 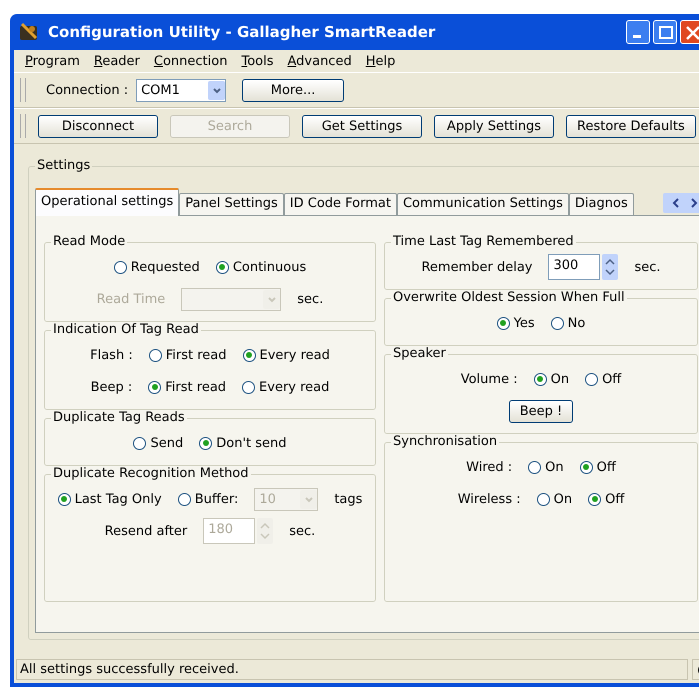 What do you see at coordinates (158, 443) in the screenshot?
I see `radio-button: Send` at bounding box center [158, 443].